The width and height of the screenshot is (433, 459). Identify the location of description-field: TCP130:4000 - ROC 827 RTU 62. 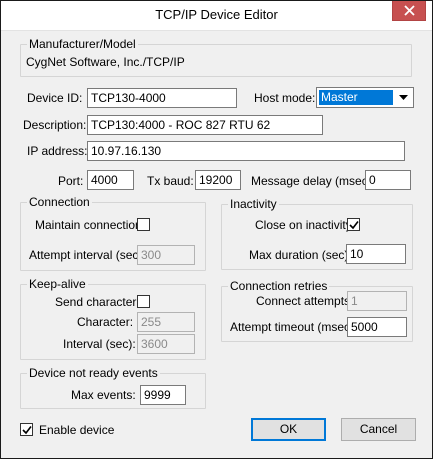
(205, 125).